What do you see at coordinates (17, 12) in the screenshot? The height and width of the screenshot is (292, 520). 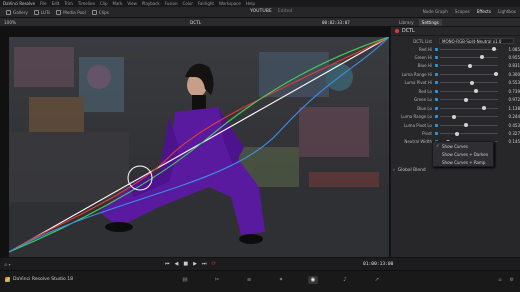 I see `gallery-button: Gallery` at bounding box center [17, 12].